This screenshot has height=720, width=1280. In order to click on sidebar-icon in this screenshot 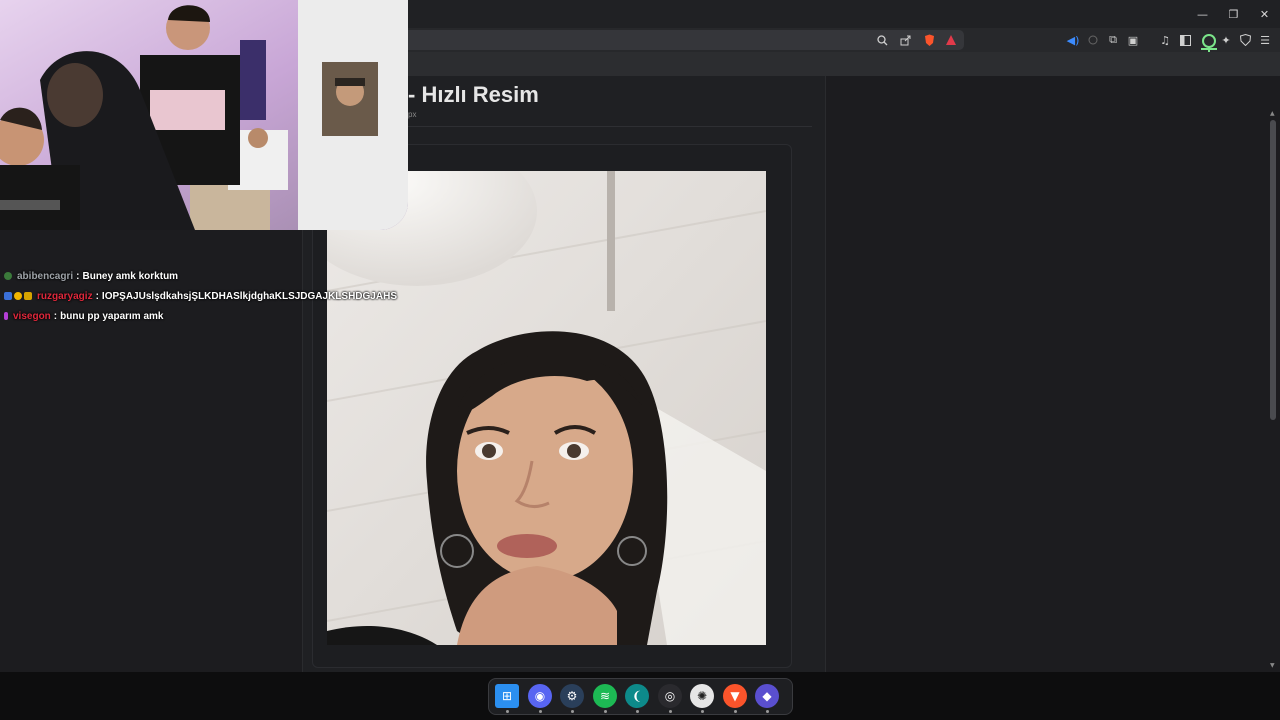, I will do `click(1185, 40)`.